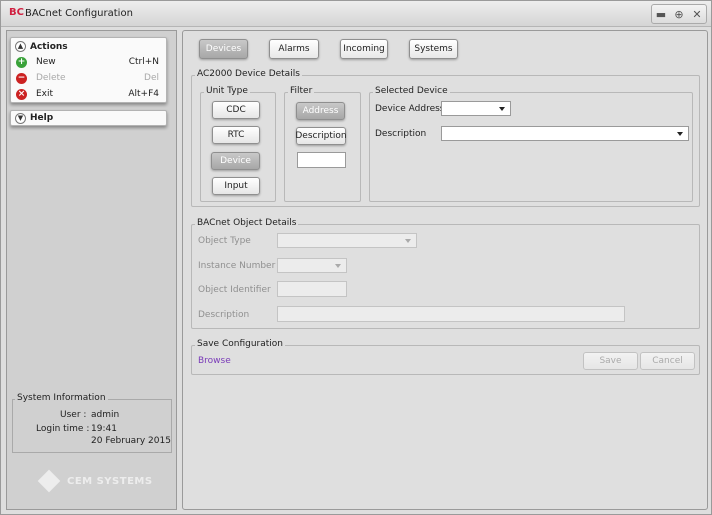  Describe the element at coordinates (247, 223) in the screenshot. I see `object-details-title: BACnet Object Details` at that location.